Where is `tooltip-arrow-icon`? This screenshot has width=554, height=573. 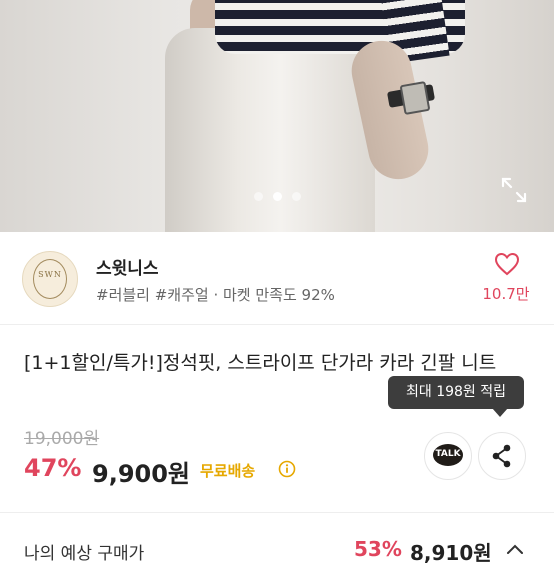 tooltip-arrow-icon is located at coordinates (500, 412).